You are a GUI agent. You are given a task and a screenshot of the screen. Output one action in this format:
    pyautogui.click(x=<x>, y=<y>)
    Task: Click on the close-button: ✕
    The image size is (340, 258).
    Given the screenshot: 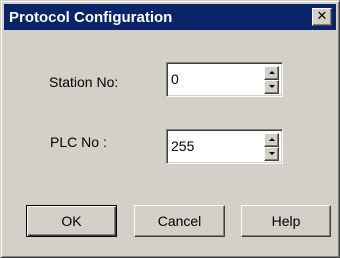 What is the action you would take?
    pyautogui.click(x=322, y=17)
    